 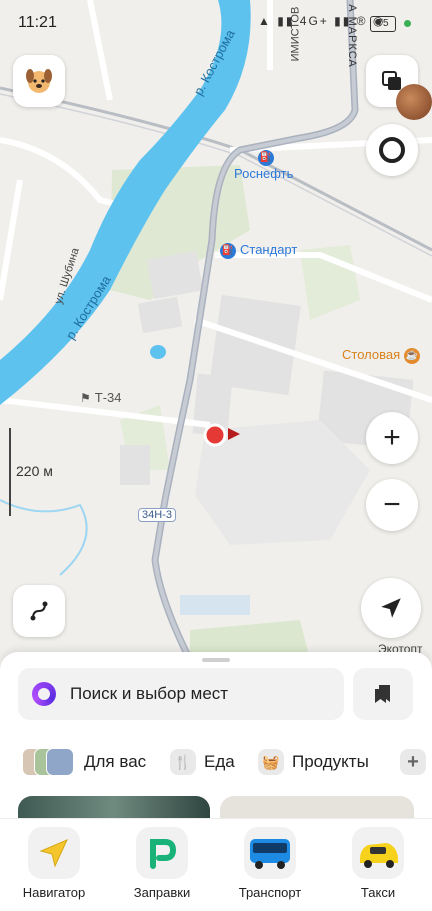 I want to click on tab-label: Навигатор, so click(x=54, y=892).